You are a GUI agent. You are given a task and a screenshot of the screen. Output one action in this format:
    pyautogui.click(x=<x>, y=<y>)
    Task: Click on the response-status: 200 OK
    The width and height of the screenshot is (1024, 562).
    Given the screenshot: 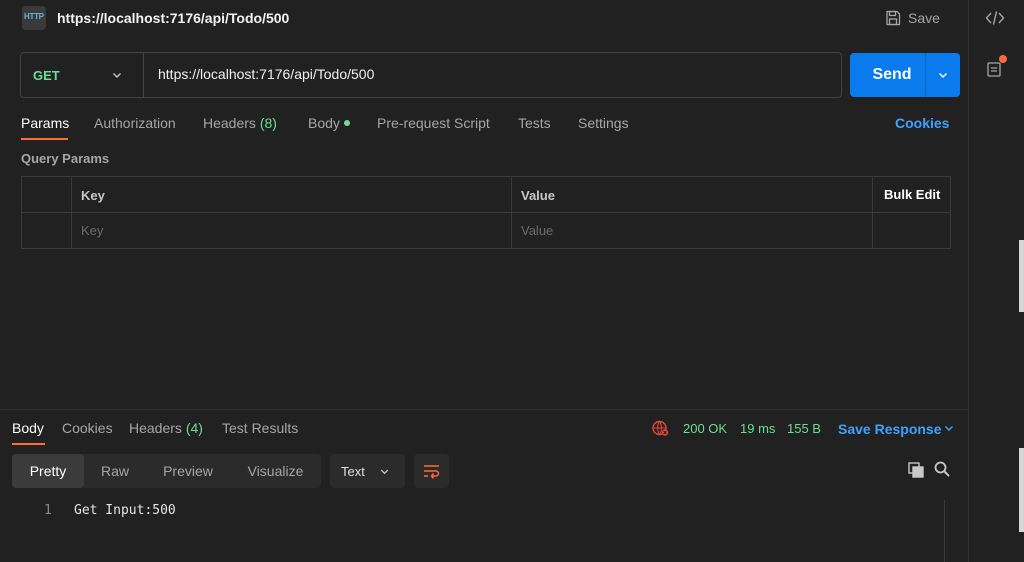 What is the action you would take?
    pyautogui.click(x=705, y=428)
    